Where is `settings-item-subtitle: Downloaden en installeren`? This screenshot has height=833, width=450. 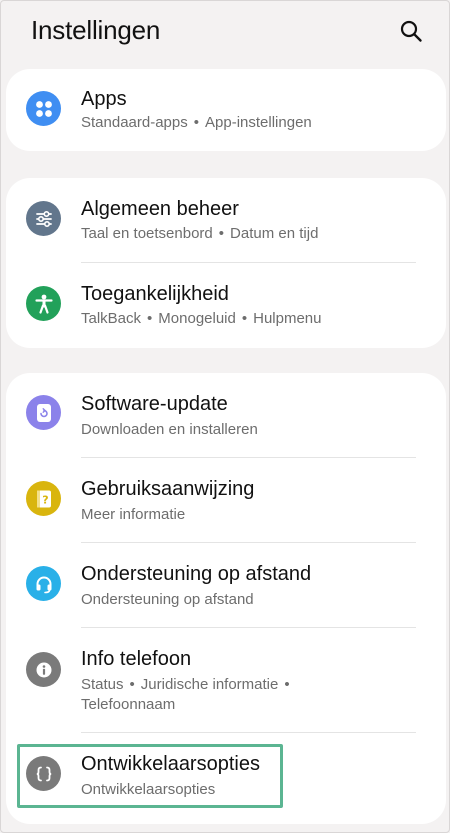
settings-item-subtitle: Downloaden en installeren is located at coordinates (251, 430).